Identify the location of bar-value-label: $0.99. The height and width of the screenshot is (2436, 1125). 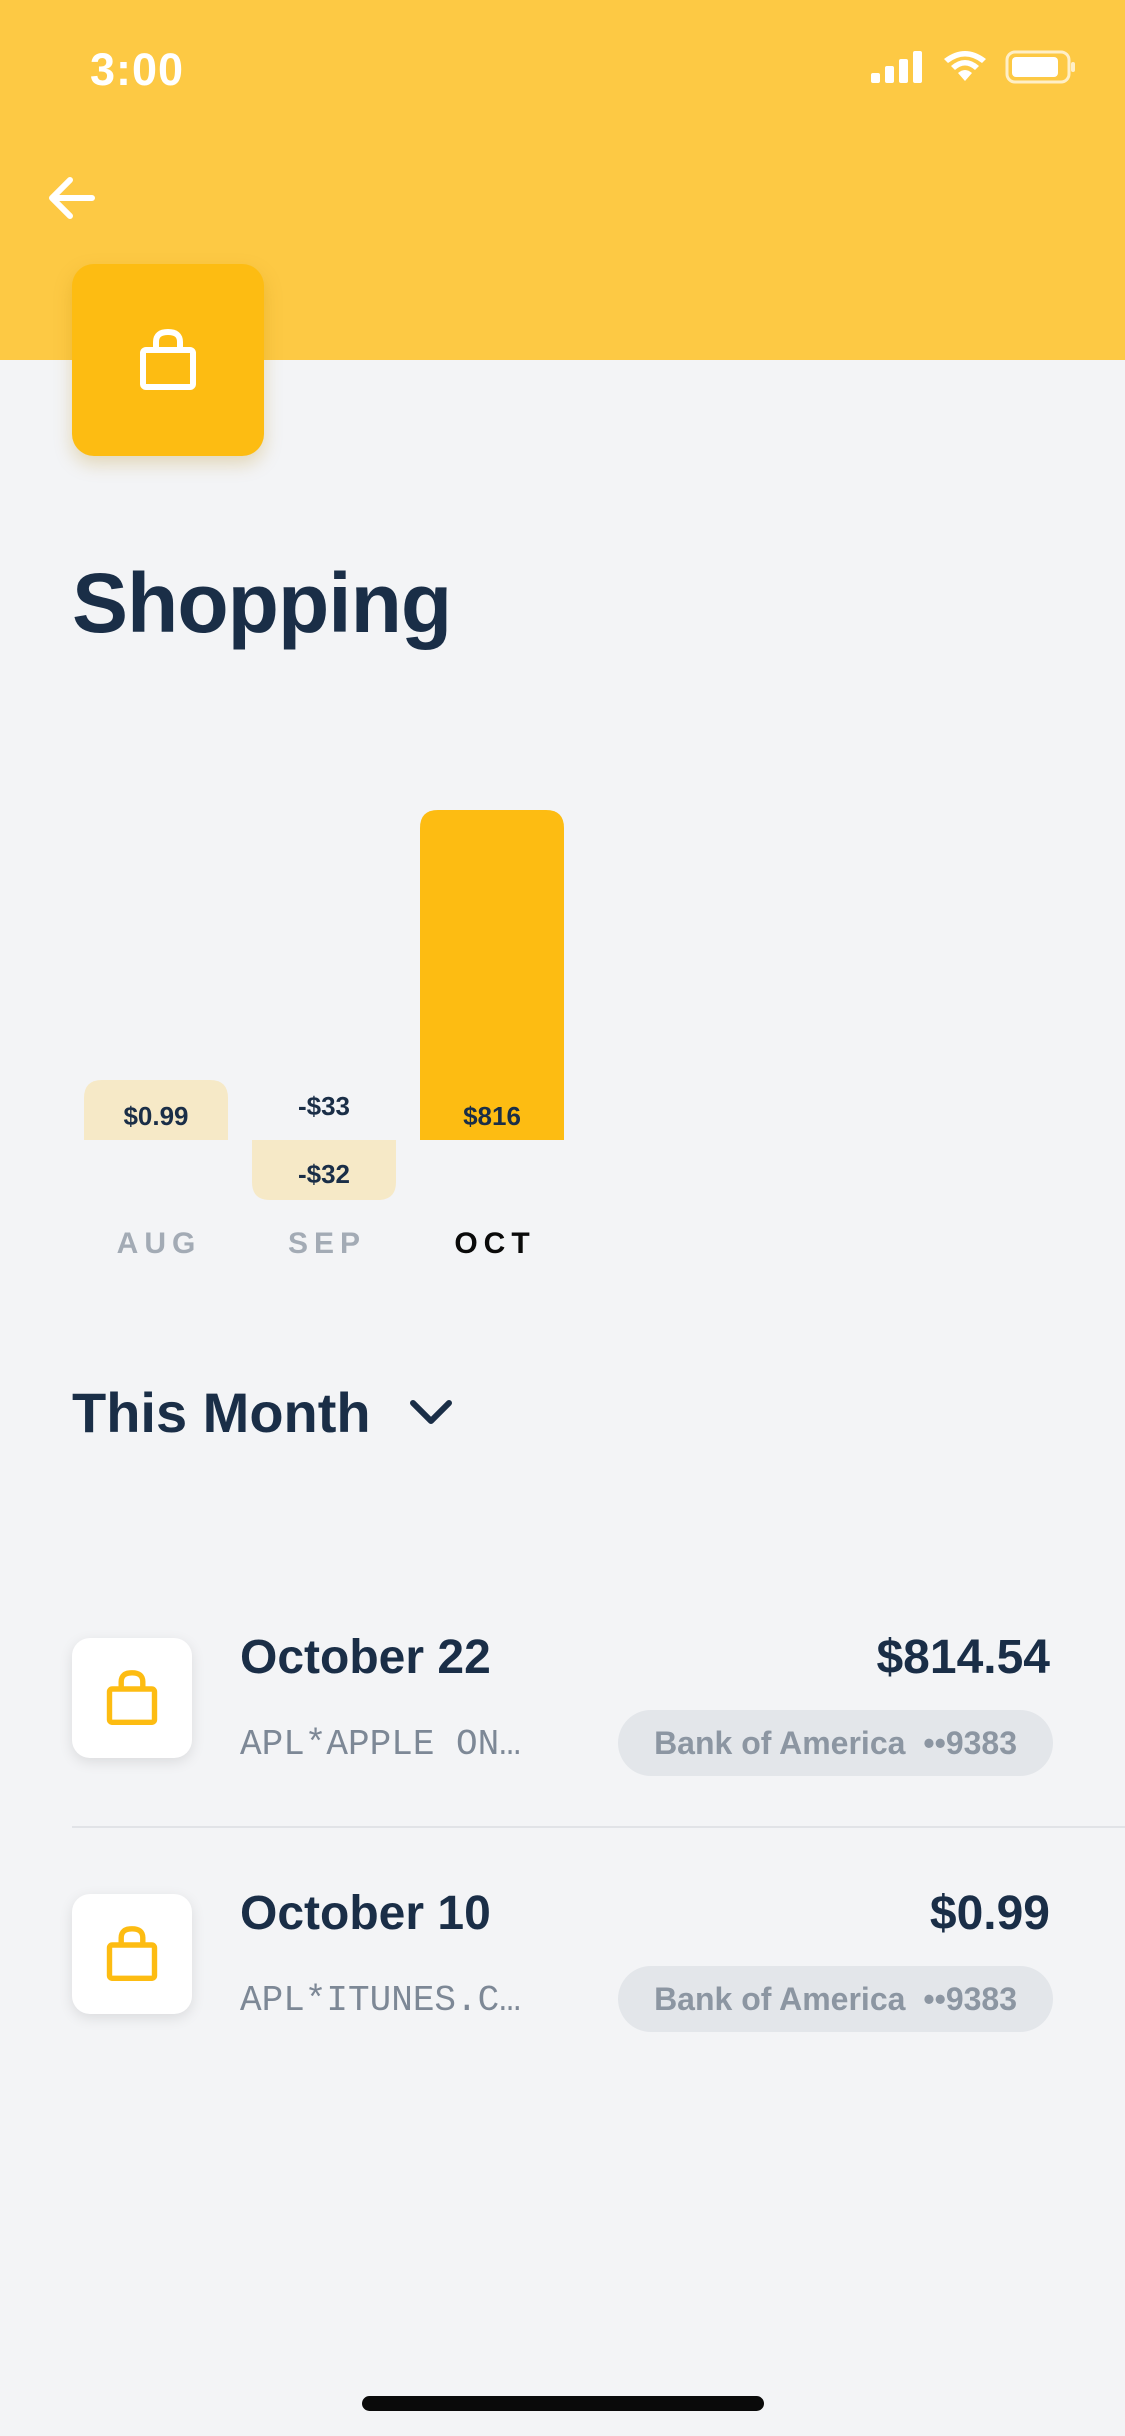
(155, 1116).